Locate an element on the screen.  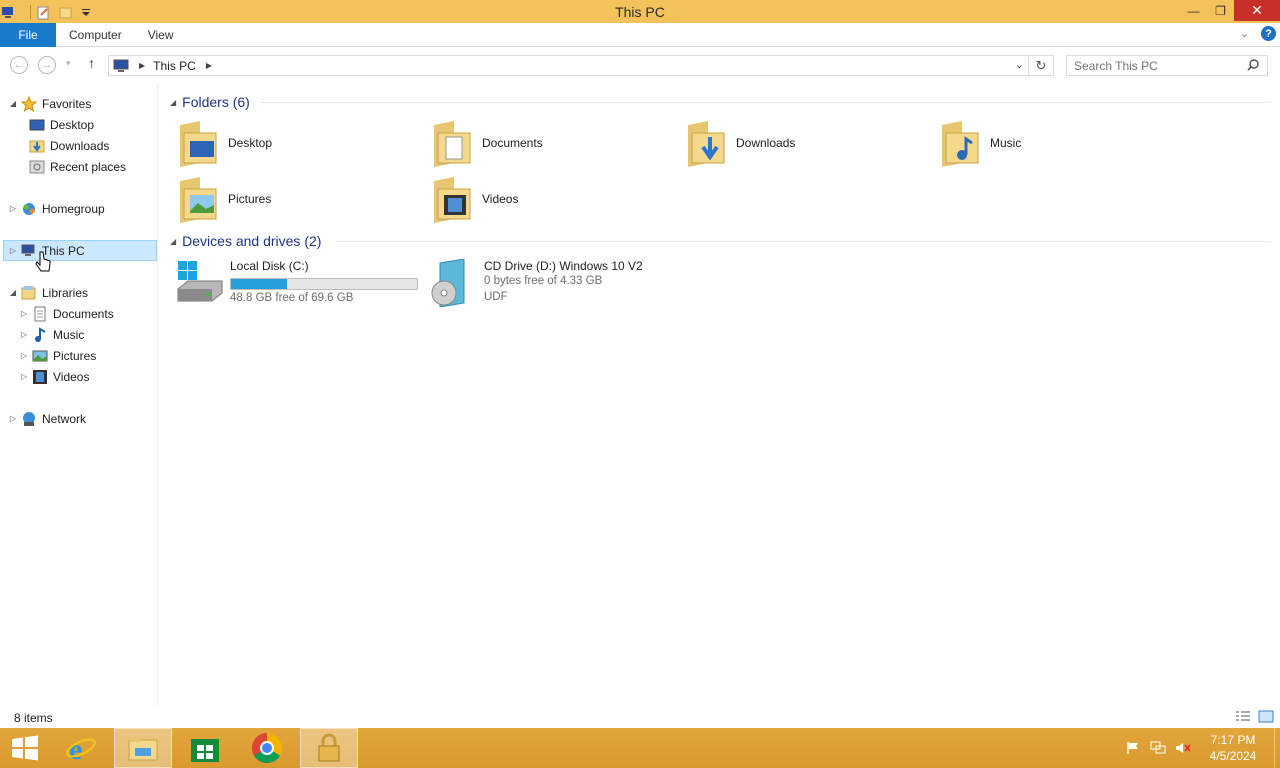
taskbar-store is located at coordinates (205, 748).